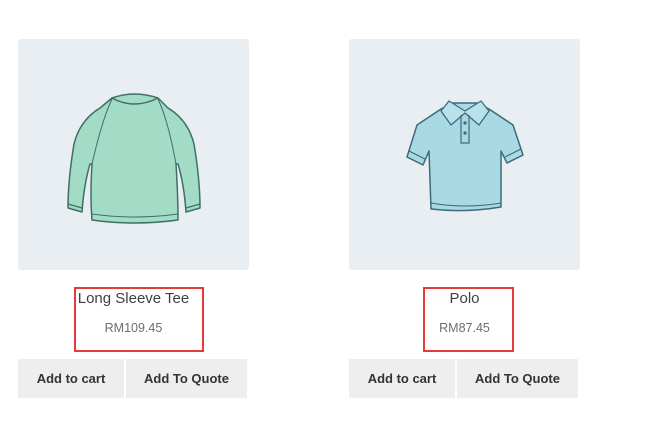 The height and width of the screenshot is (435, 650). Describe the element at coordinates (133, 158) in the screenshot. I see `long-sleeve-tee-icon` at that location.